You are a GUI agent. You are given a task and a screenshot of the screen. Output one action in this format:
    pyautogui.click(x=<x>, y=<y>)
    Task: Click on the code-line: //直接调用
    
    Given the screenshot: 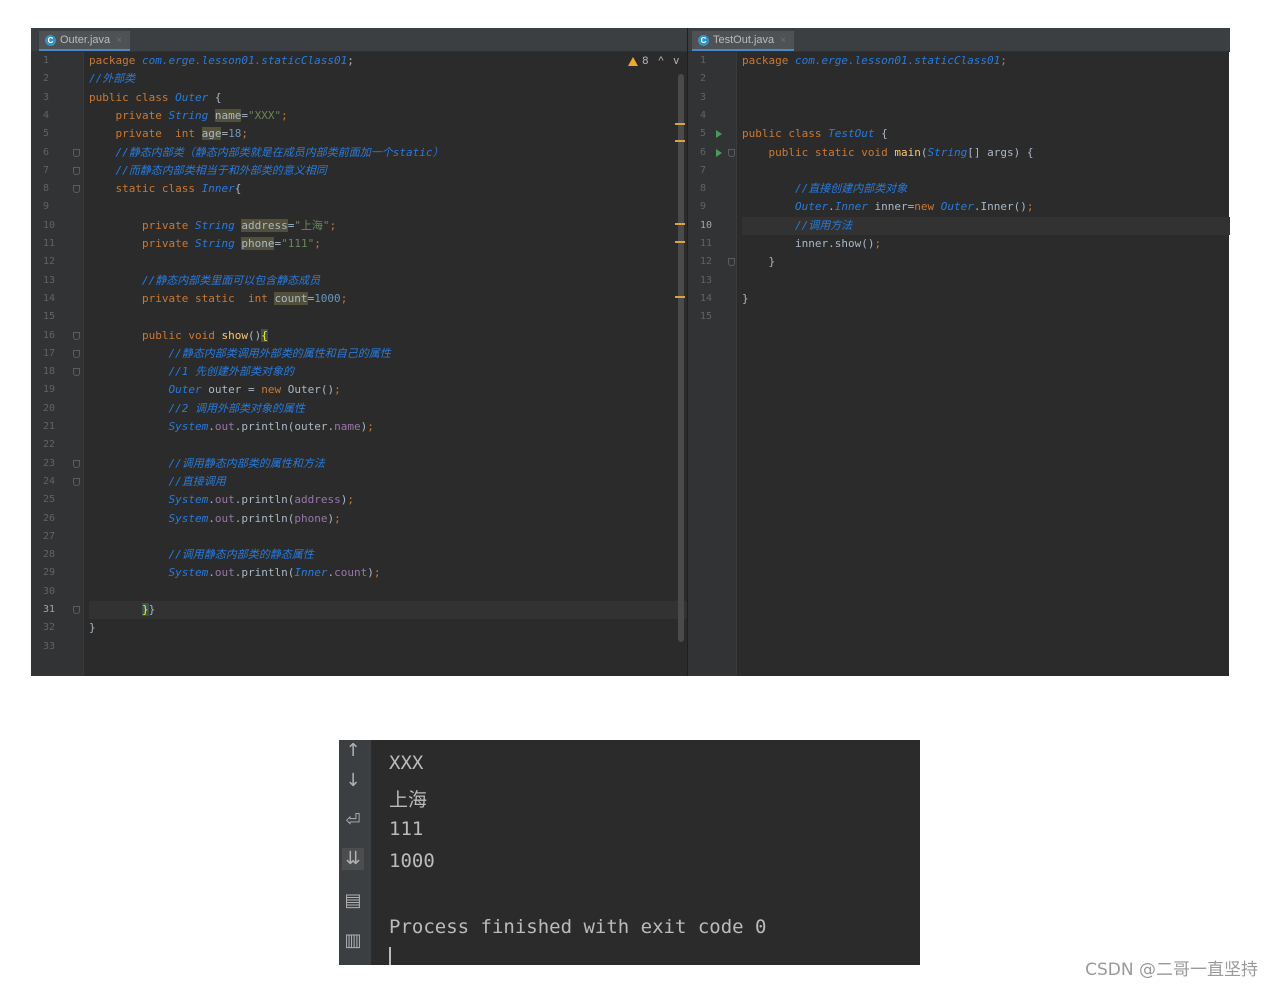 What is the action you would take?
    pyautogui.click(x=388, y=482)
    